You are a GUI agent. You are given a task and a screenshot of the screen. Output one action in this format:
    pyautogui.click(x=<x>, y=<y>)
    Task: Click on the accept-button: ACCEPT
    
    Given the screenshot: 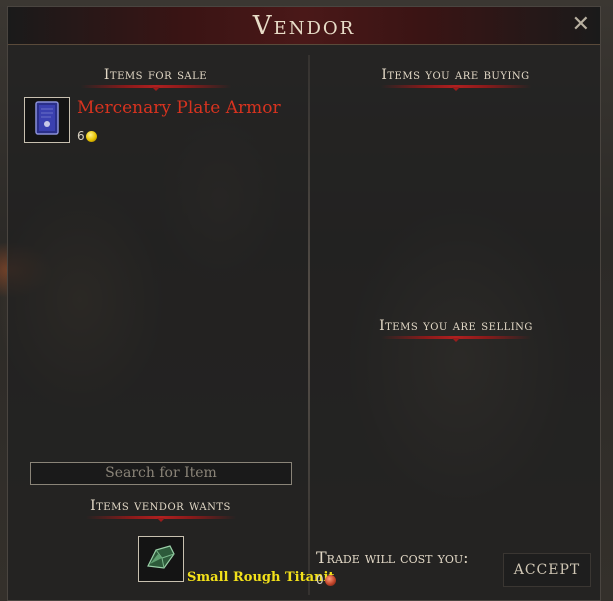 What is the action you would take?
    pyautogui.click(x=547, y=570)
    